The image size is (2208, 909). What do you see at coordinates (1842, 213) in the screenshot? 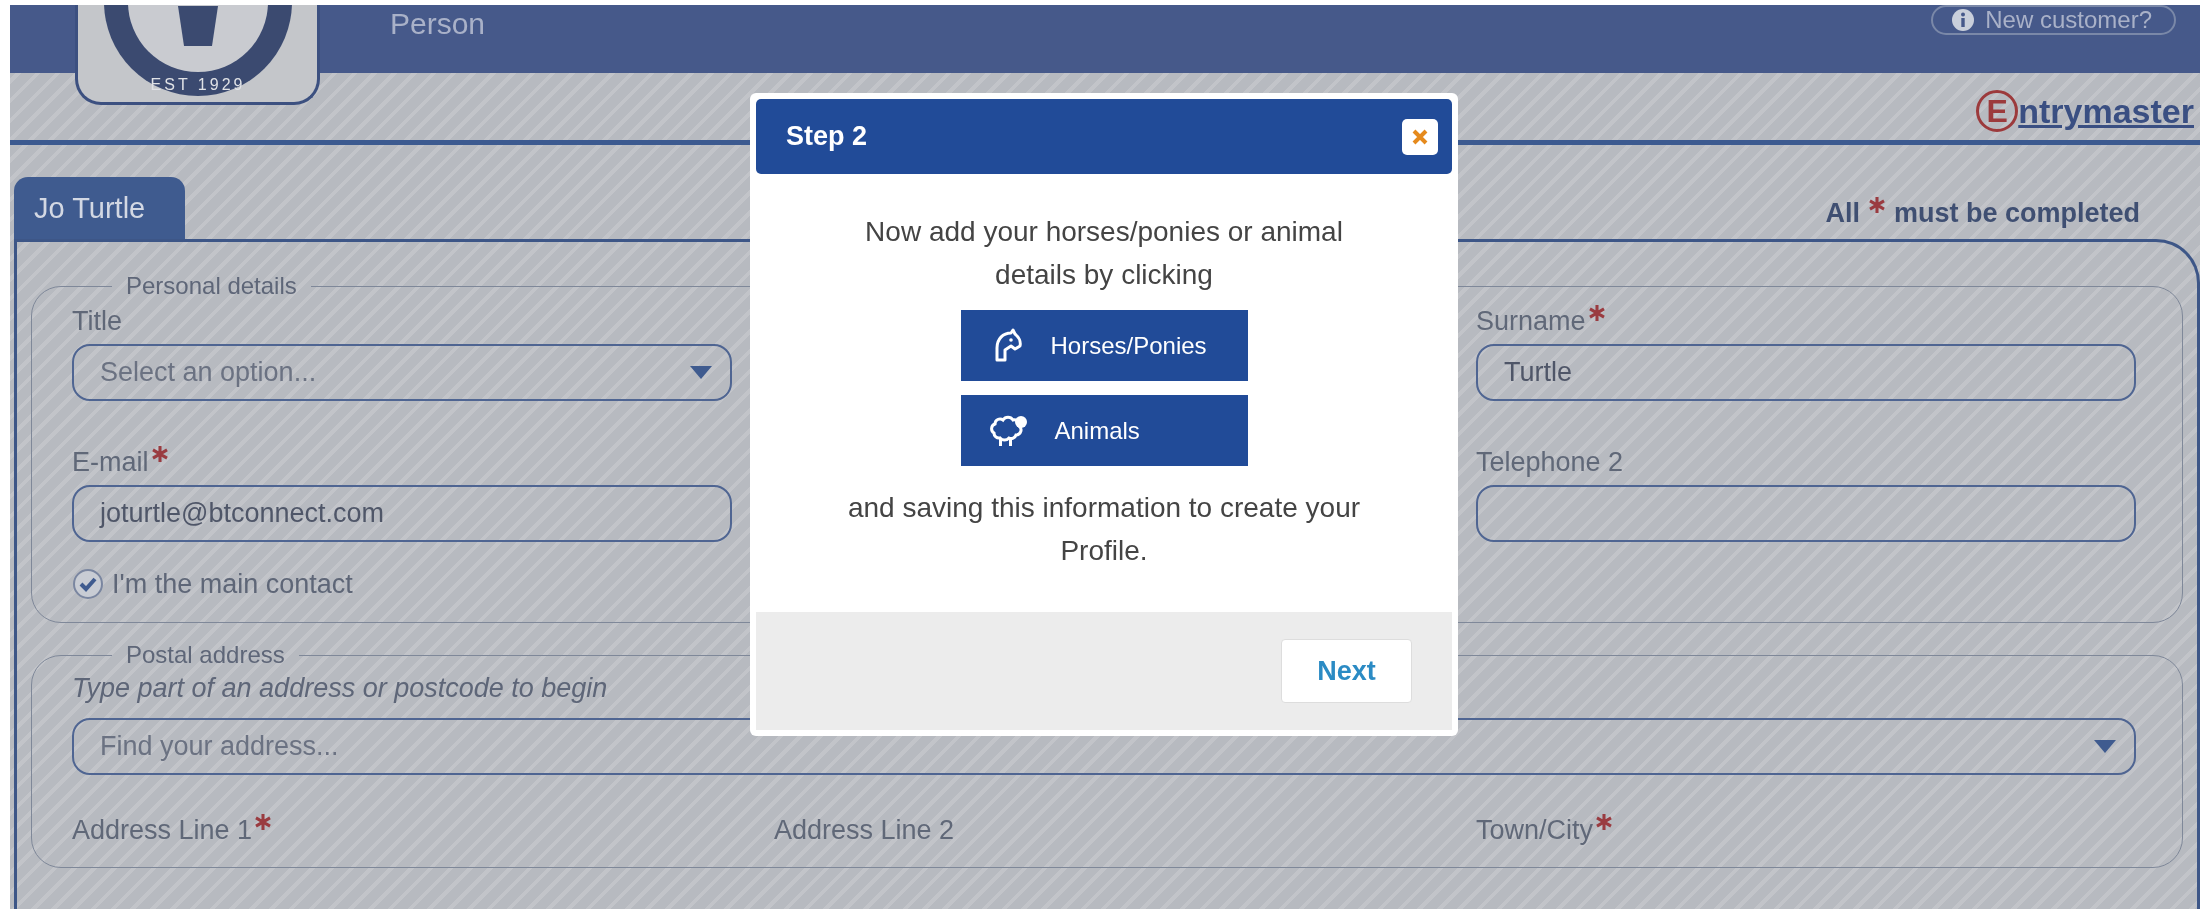
I see `required-note: All` at bounding box center [1842, 213].